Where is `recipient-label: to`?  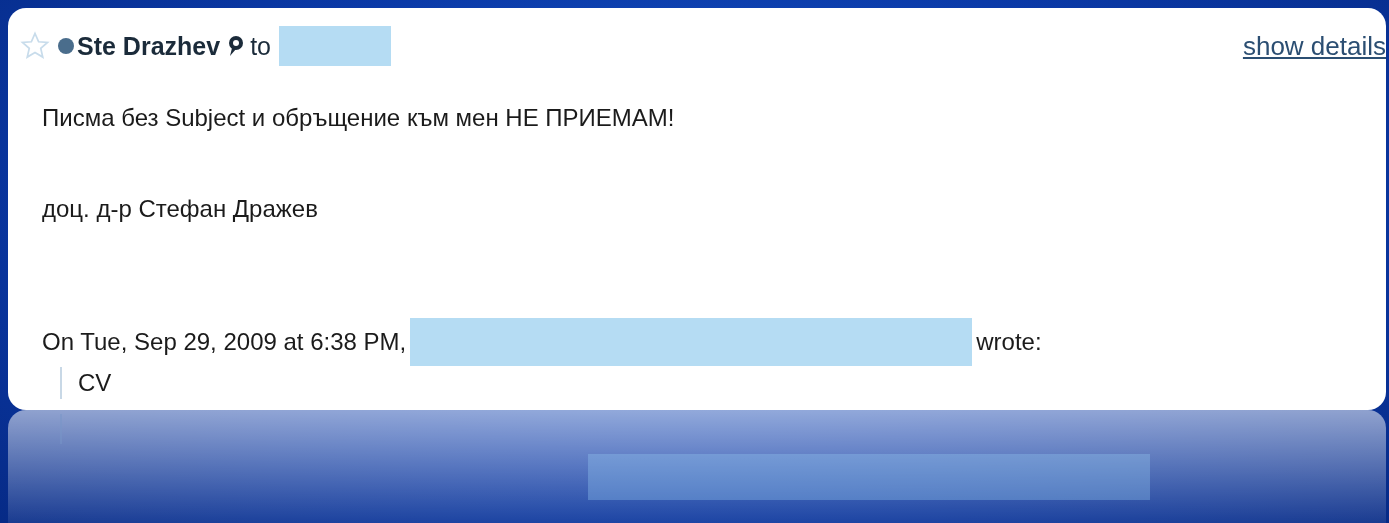 recipient-label: to is located at coordinates (260, 46).